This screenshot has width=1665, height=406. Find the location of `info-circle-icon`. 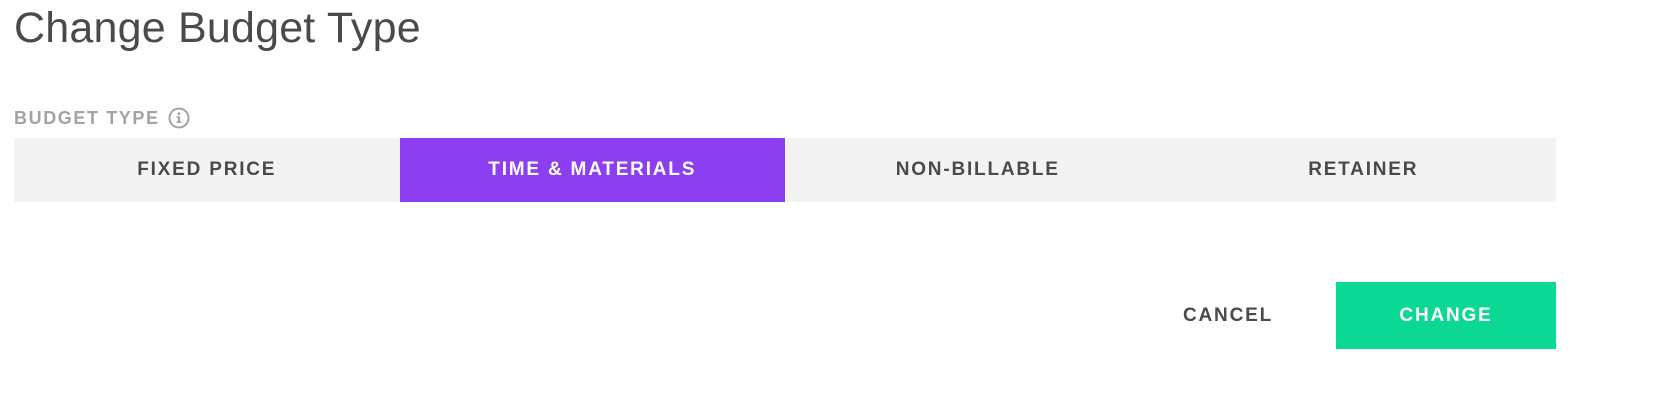

info-circle-icon is located at coordinates (179, 118).